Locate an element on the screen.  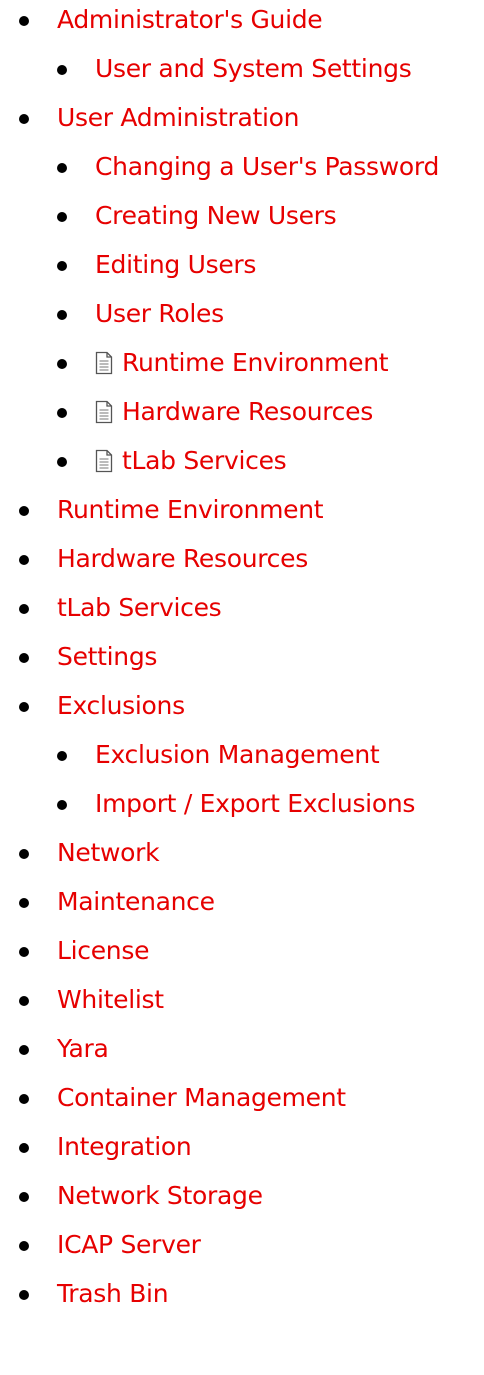
nav-link-label: Container Management is located at coordinates (201, 1097).